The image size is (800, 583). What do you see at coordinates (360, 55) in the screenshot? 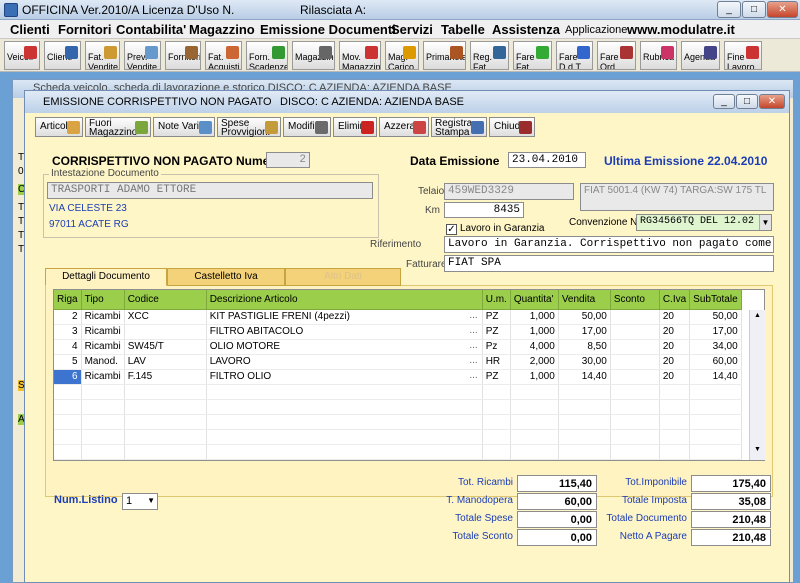
I see `toolbar-button-stock-move: Mov. Magazzino` at bounding box center [360, 55].